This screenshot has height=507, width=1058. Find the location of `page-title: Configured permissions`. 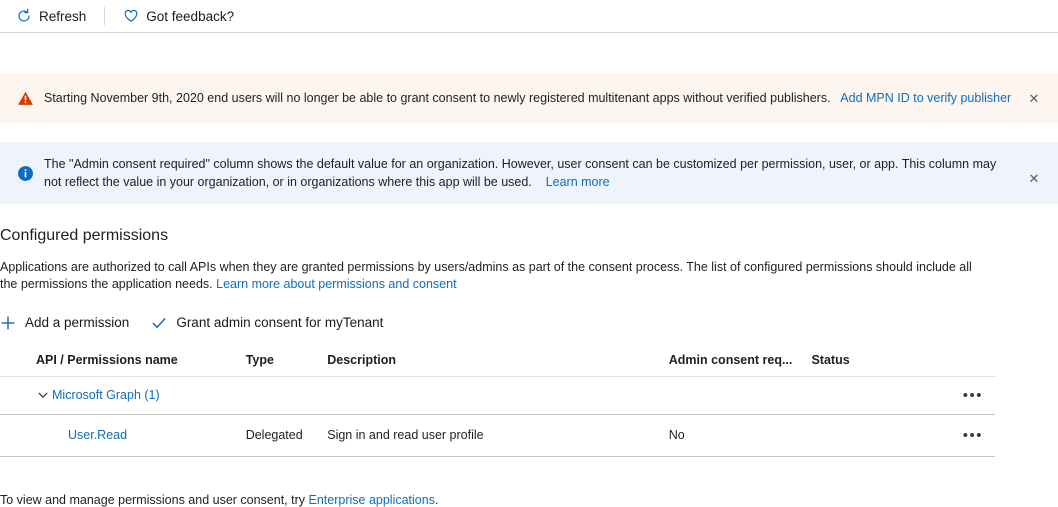

page-title: Configured permissions is located at coordinates (84, 235).